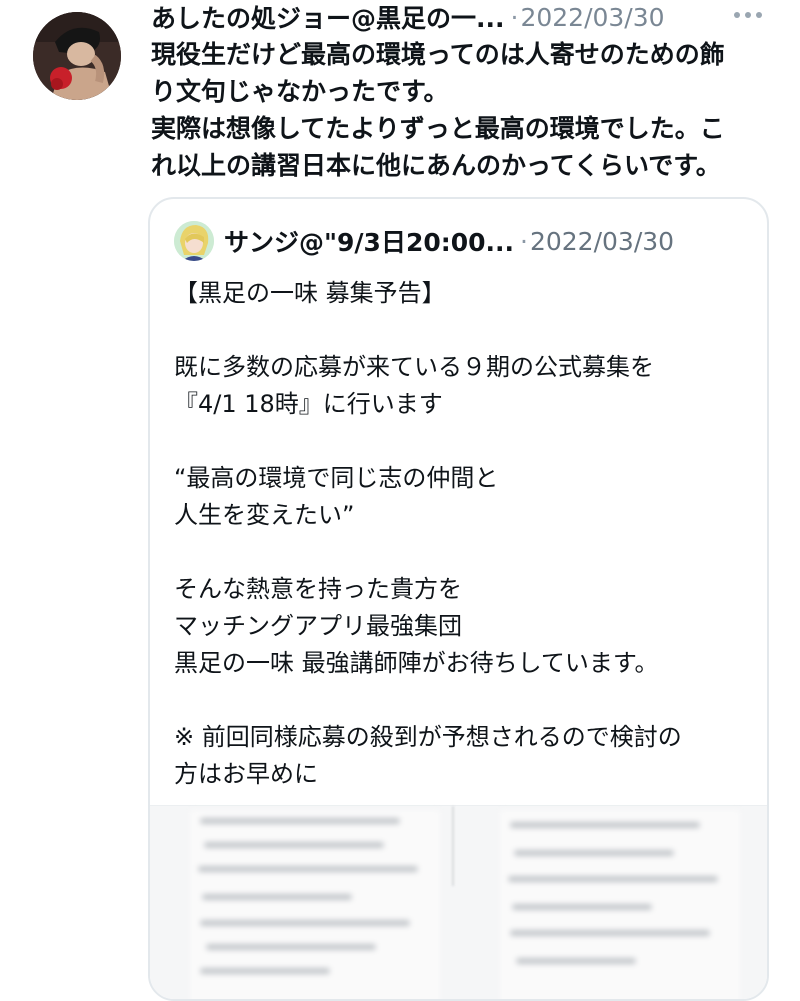 This screenshot has height=1001, width=800. Describe the element at coordinates (438, 54) in the screenshot. I see `tweet-text-line: 現役生だけど最高の環境ってのは人寄せのための飾` at that location.